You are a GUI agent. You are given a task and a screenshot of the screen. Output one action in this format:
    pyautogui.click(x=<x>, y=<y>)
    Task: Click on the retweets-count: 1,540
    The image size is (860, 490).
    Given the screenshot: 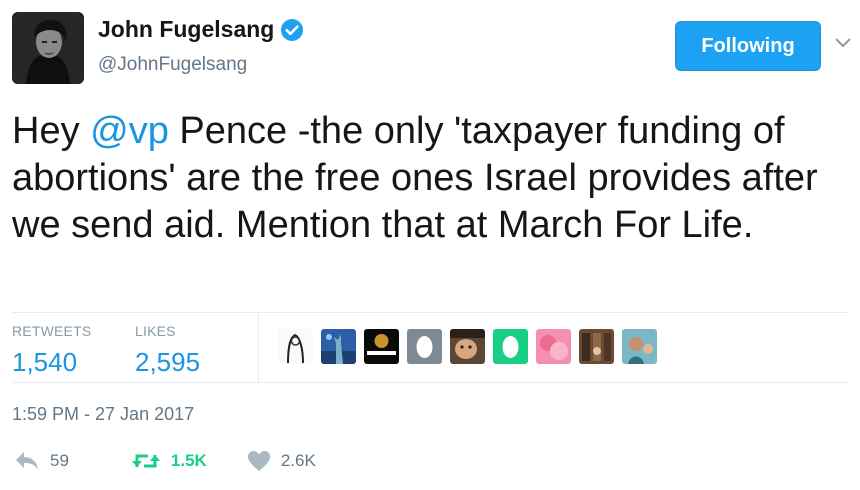 What is the action you would take?
    pyautogui.click(x=51, y=362)
    